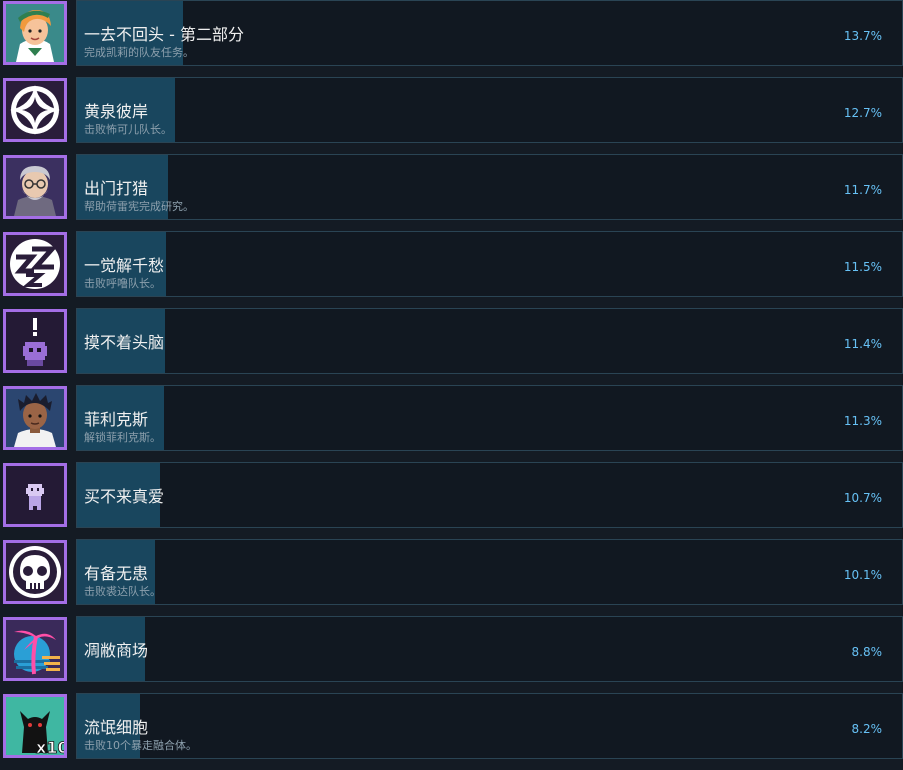 Image resolution: width=903 pixels, height=770 pixels. Describe the element at coordinates (164, 34) in the screenshot. I see `achievement-title: 一去不回头 - 第二部分` at that location.